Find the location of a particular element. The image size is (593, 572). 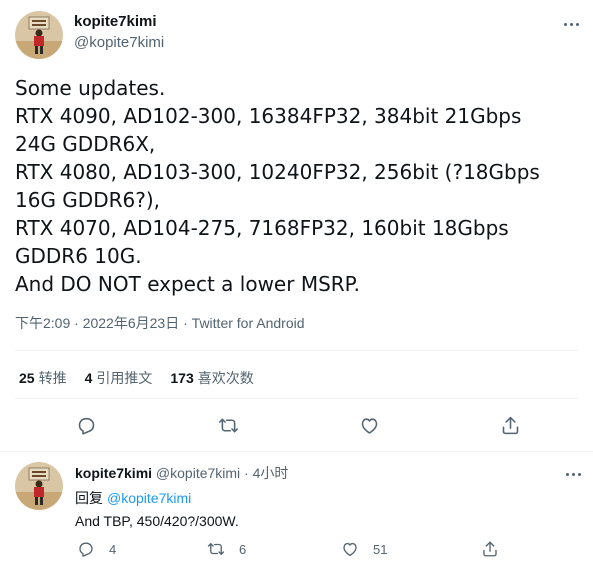

reply-count: 4 is located at coordinates (113, 549).